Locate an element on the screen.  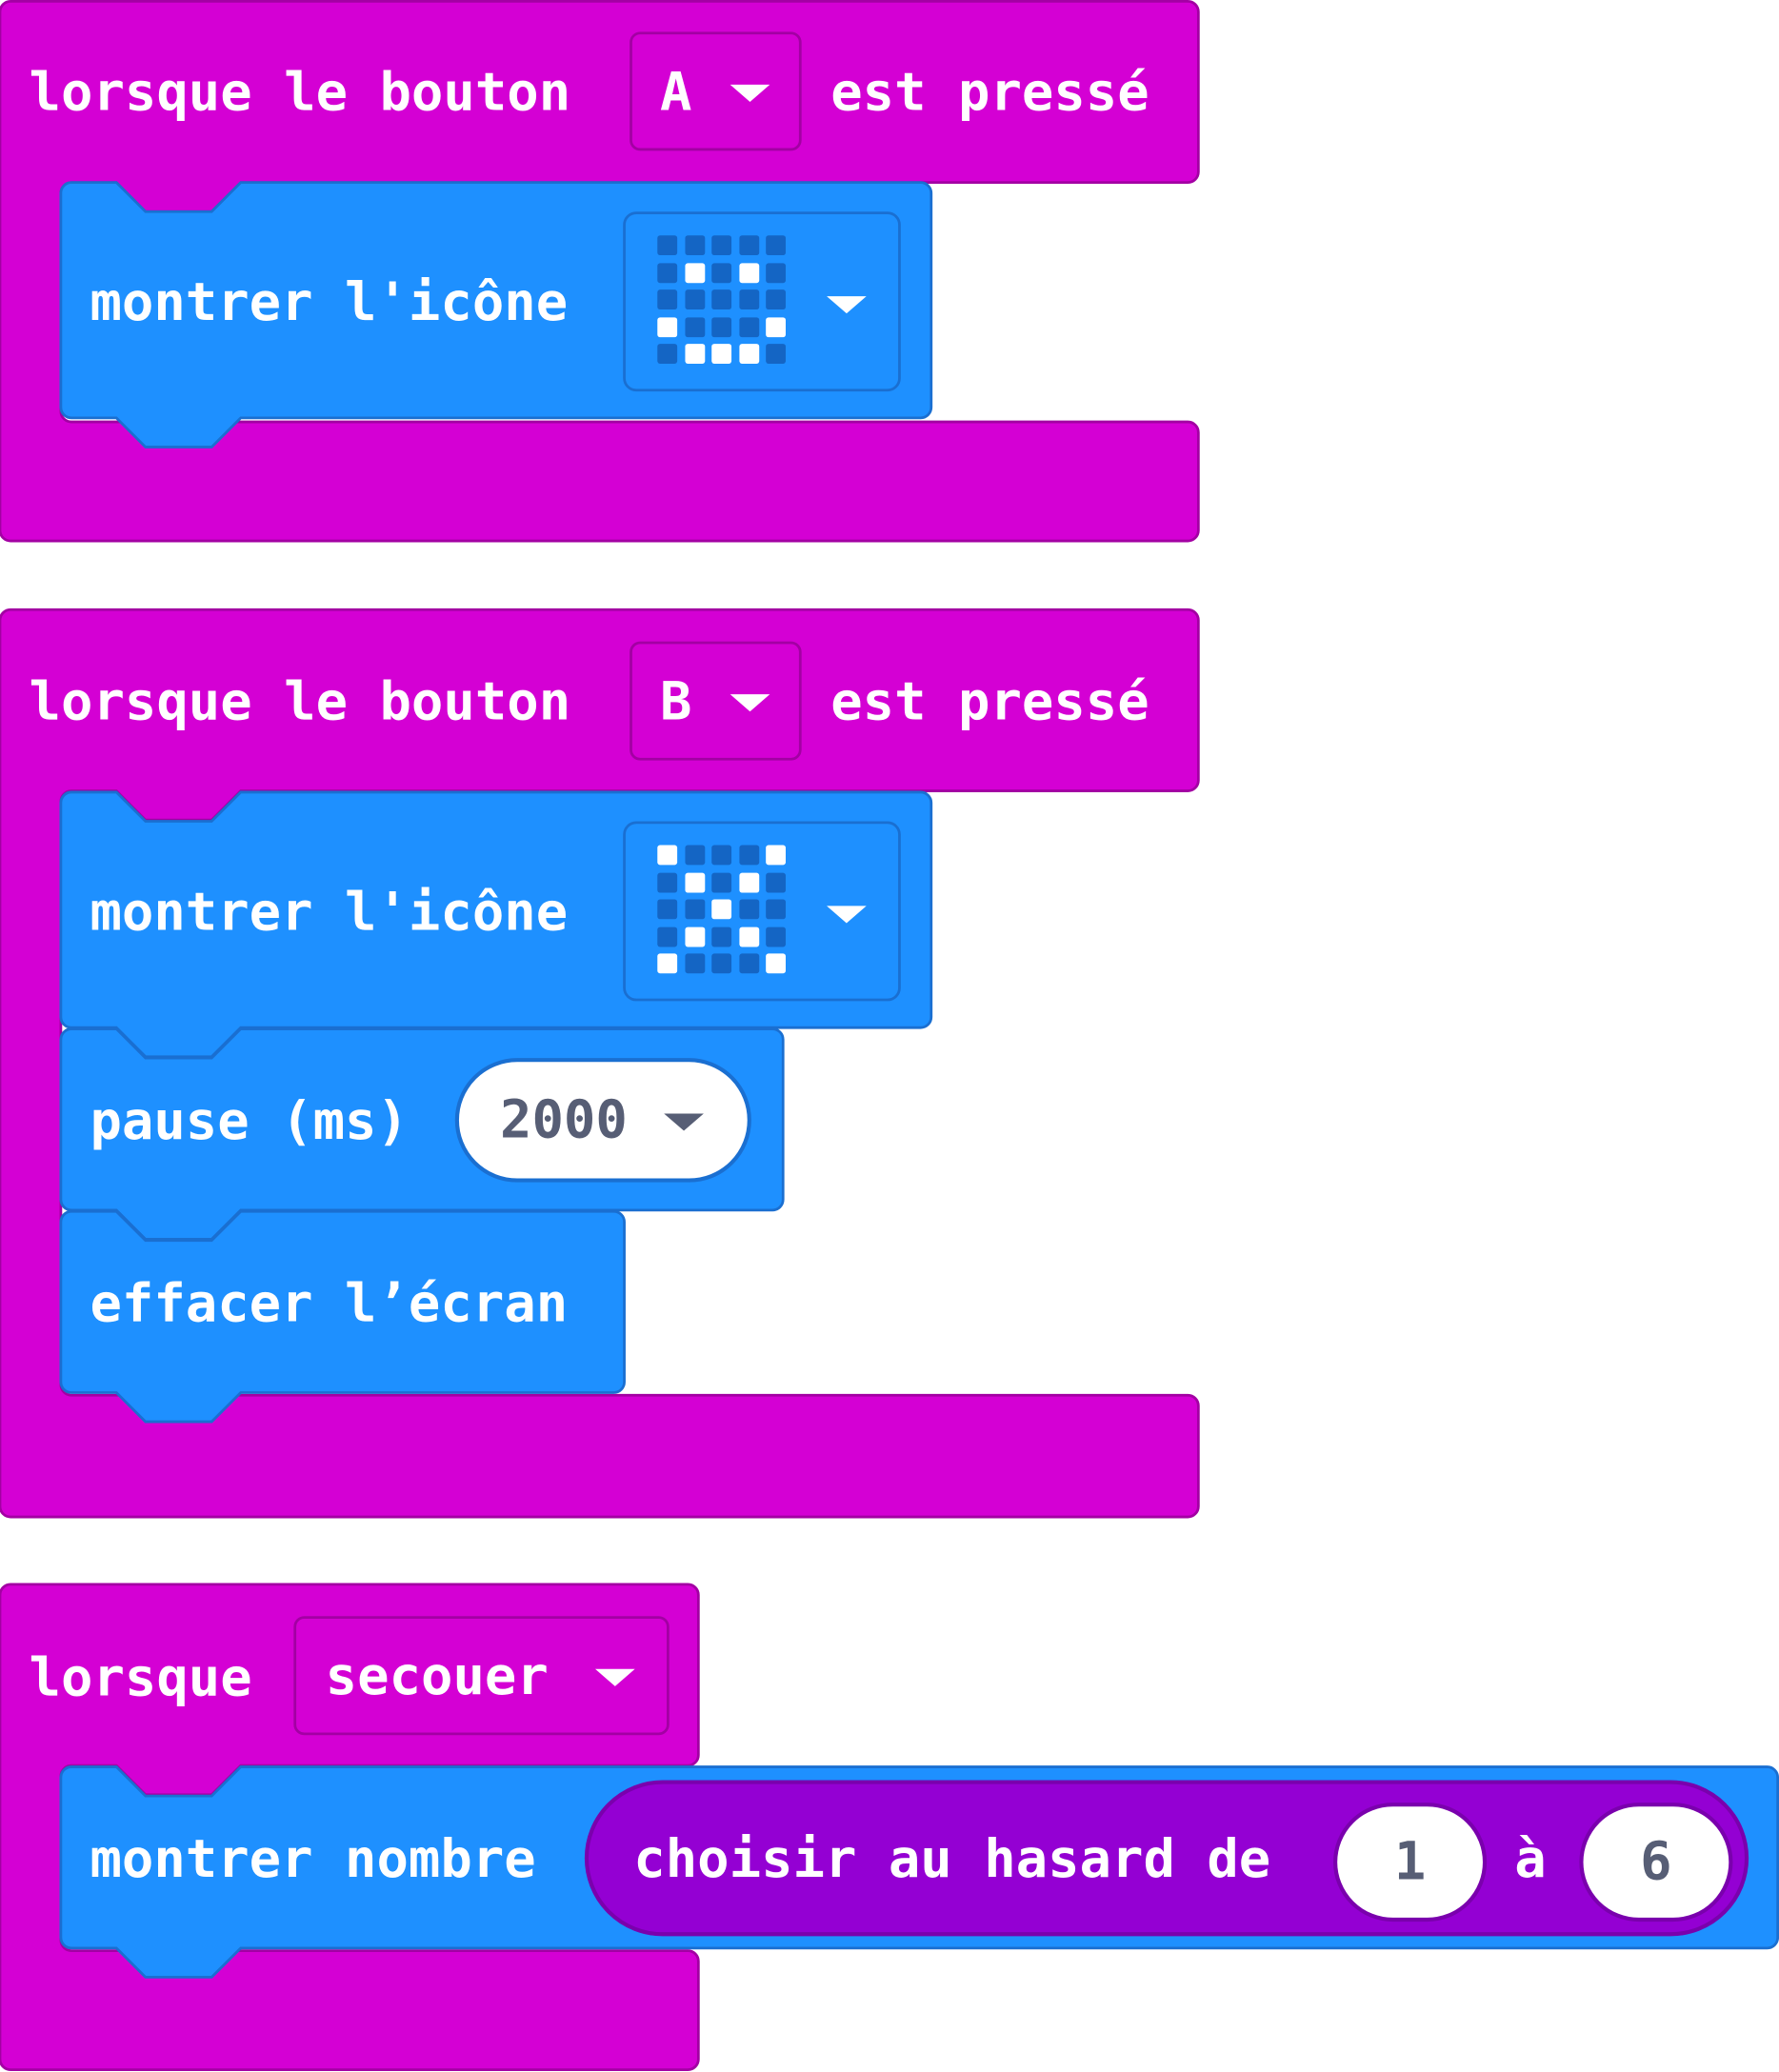
button-dropdown-value: B is located at coordinates (676, 702).